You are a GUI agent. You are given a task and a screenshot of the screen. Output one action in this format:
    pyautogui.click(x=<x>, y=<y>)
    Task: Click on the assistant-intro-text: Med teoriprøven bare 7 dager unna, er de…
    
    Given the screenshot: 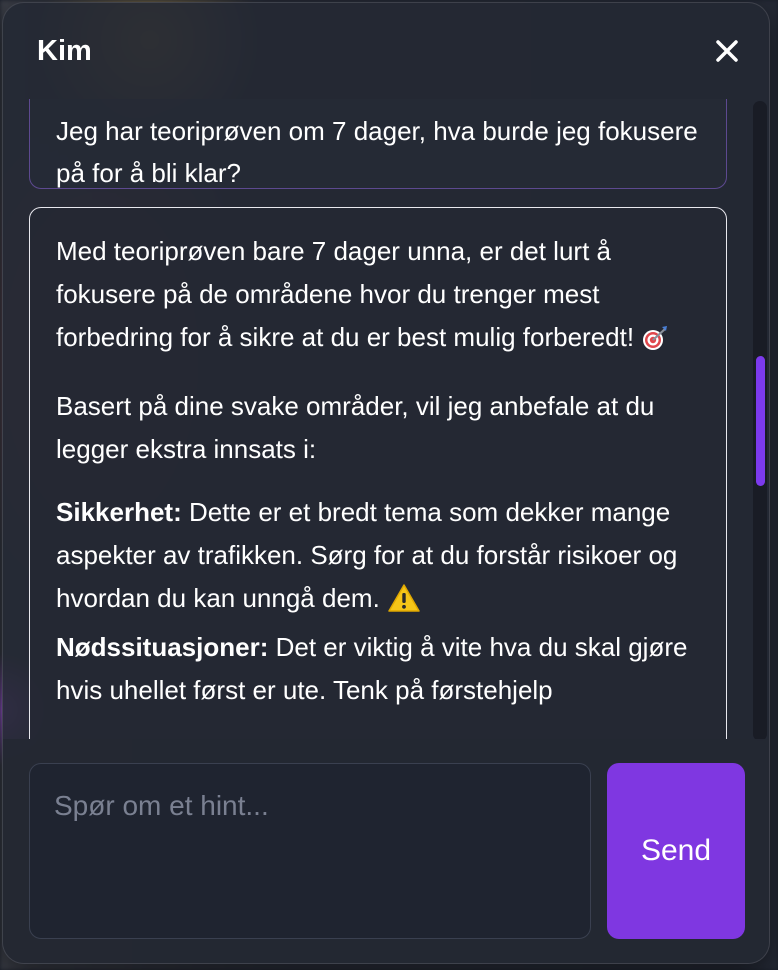 What is the action you would take?
    pyautogui.click(x=345, y=294)
    